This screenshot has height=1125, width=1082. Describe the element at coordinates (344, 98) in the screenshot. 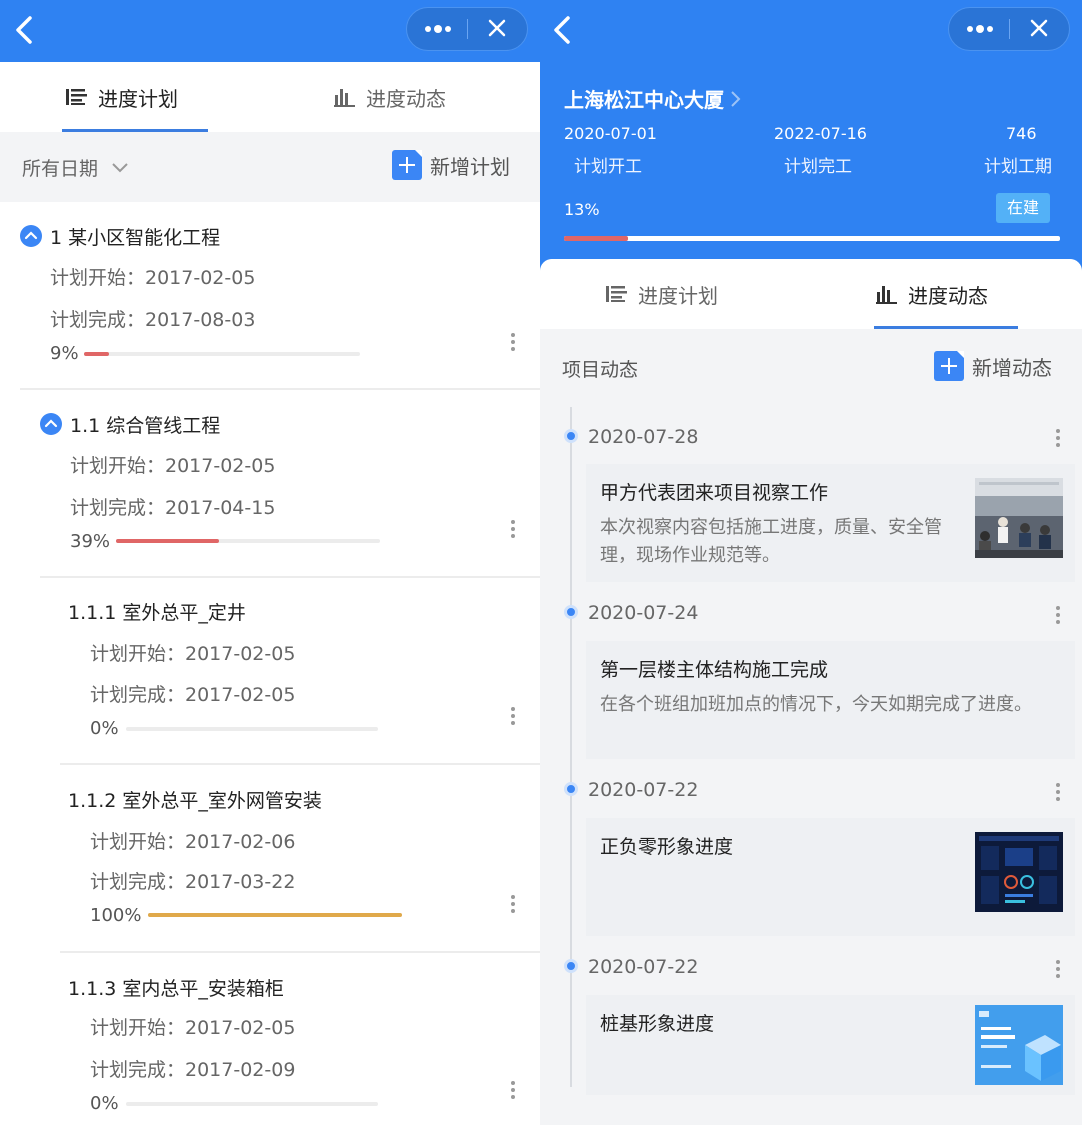

I see `bar-chart-icon` at that location.